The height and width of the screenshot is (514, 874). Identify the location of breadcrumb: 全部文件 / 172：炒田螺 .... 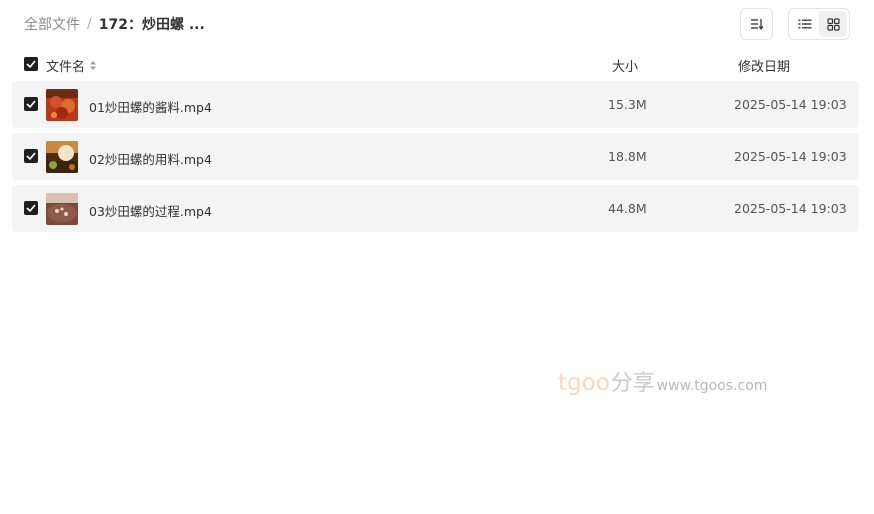
(114, 24).